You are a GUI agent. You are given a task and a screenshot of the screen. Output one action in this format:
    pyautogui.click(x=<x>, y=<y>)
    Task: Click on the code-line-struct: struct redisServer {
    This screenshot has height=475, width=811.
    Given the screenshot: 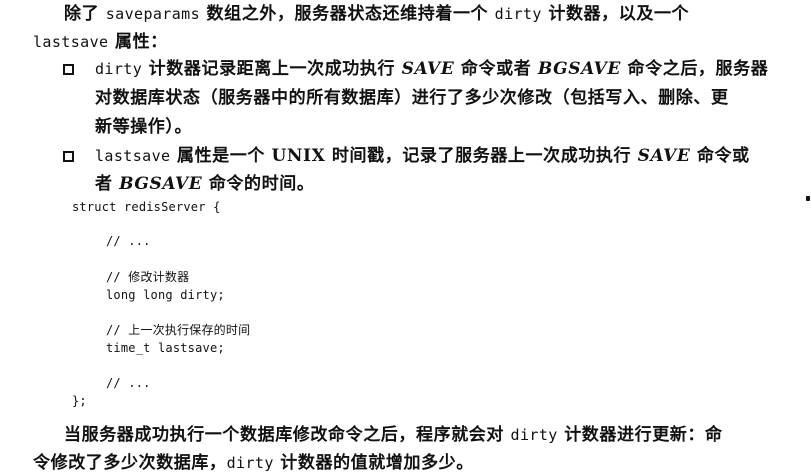 What is the action you would take?
    pyautogui.click(x=146, y=207)
    